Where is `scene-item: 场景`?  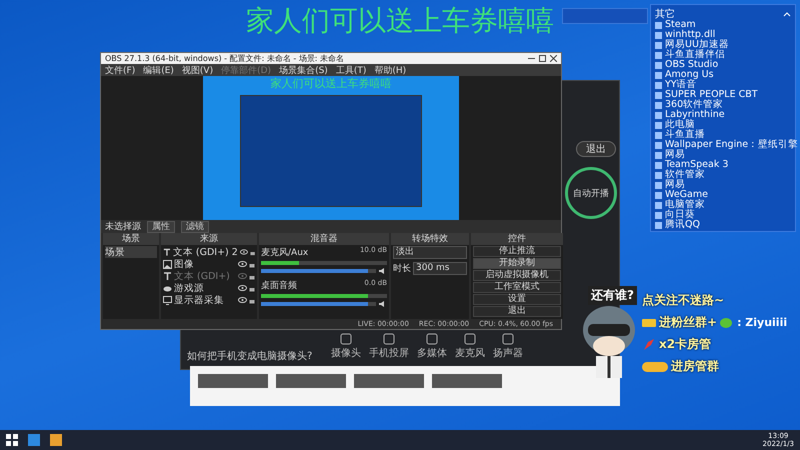
scene-item: 场景 is located at coordinates (131, 252).